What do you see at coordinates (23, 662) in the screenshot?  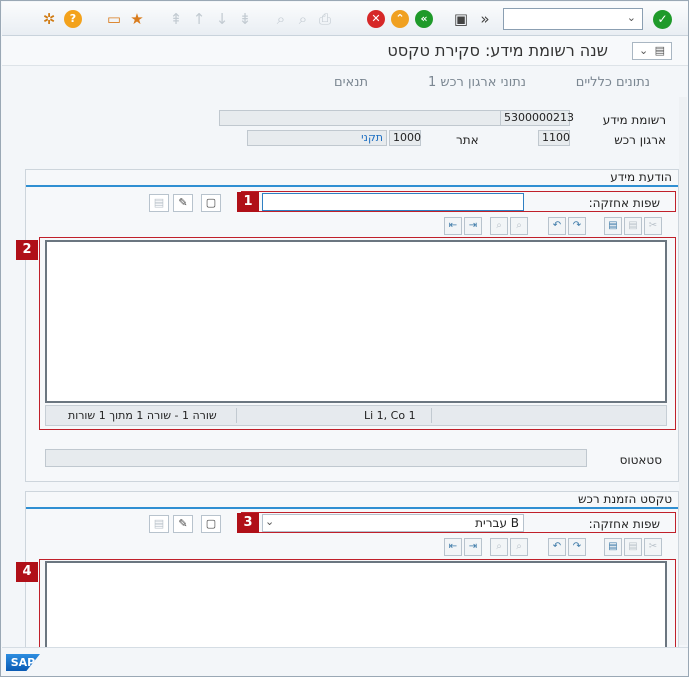 I see `sap-logo: SAP` at bounding box center [23, 662].